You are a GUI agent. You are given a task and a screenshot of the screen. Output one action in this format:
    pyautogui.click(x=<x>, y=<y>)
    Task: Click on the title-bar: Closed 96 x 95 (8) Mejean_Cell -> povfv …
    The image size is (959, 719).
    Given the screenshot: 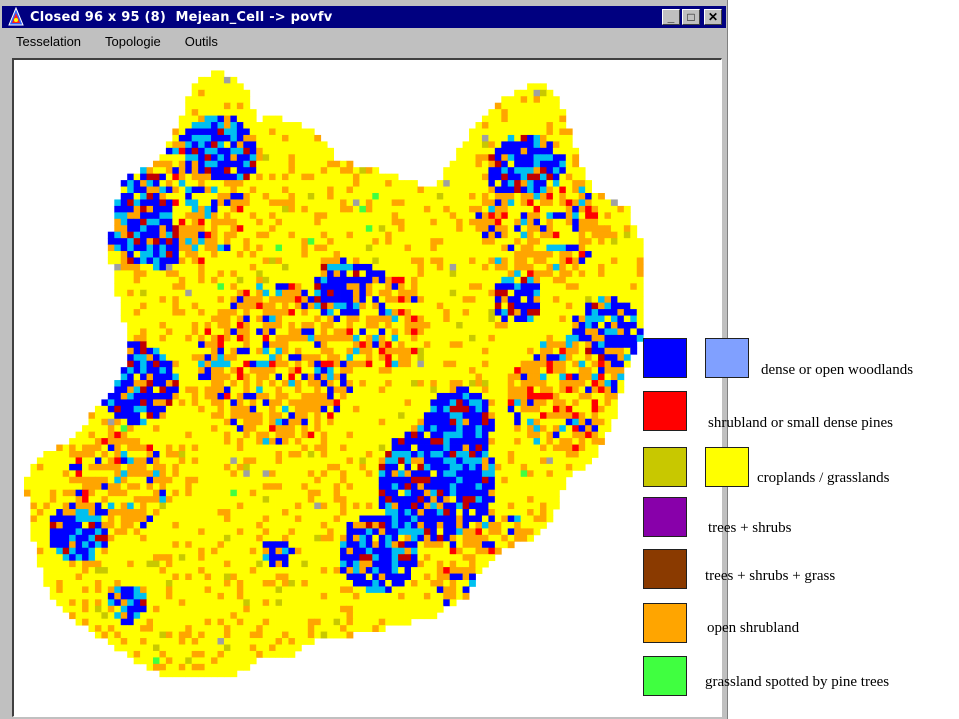 What is the action you would take?
    pyautogui.click(x=364, y=17)
    